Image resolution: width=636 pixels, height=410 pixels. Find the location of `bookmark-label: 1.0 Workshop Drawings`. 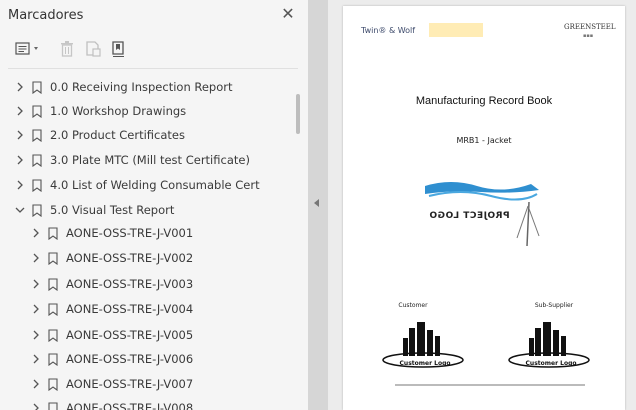

bookmark-label: 1.0 Workshop Drawings is located at coordinates (118, 111).